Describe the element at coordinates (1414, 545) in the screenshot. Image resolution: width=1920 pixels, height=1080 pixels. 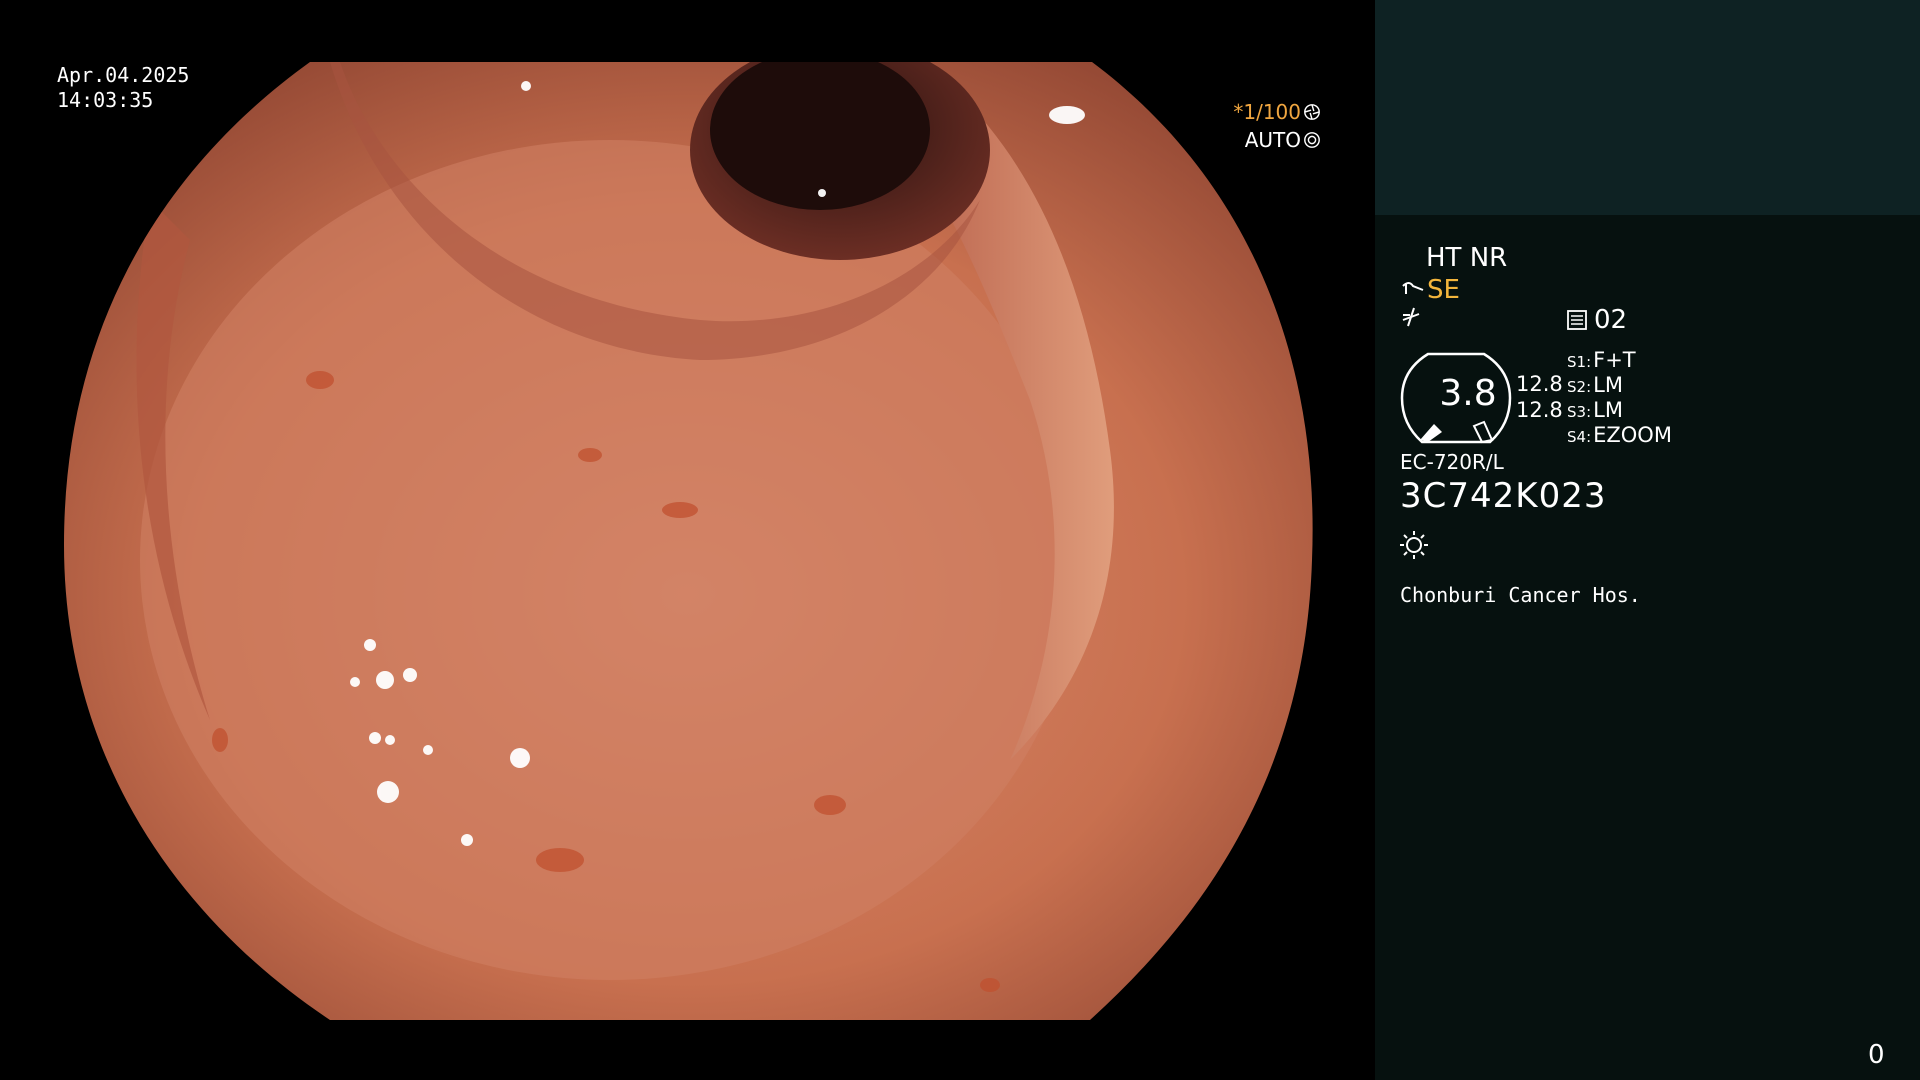
I see `light-sun-icon` at that location.